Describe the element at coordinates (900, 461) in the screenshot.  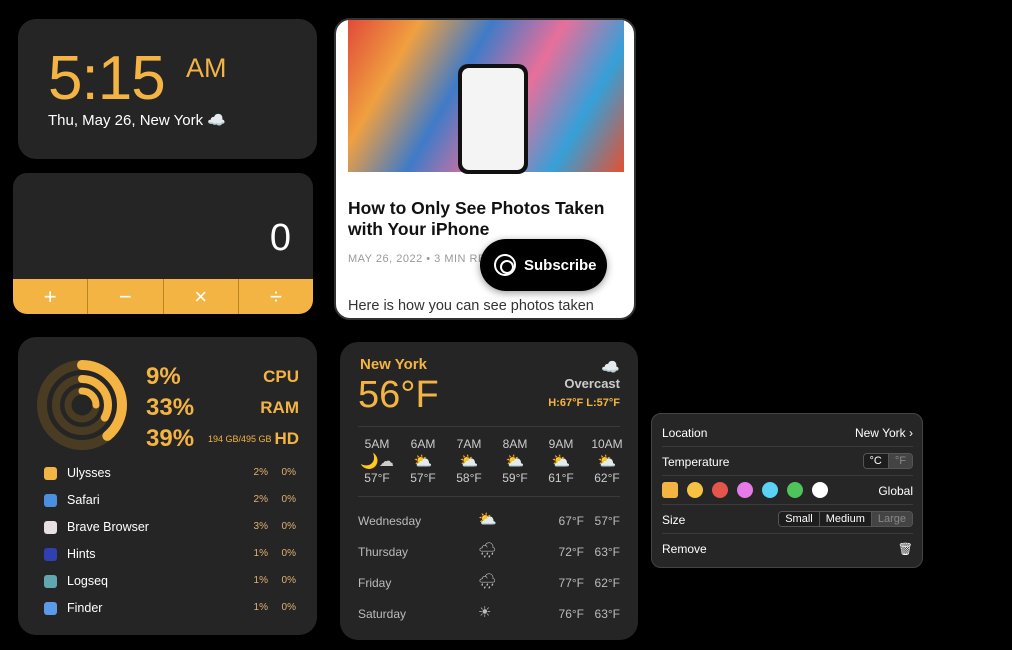
I see `fahrenheit-option: °F` at that location.